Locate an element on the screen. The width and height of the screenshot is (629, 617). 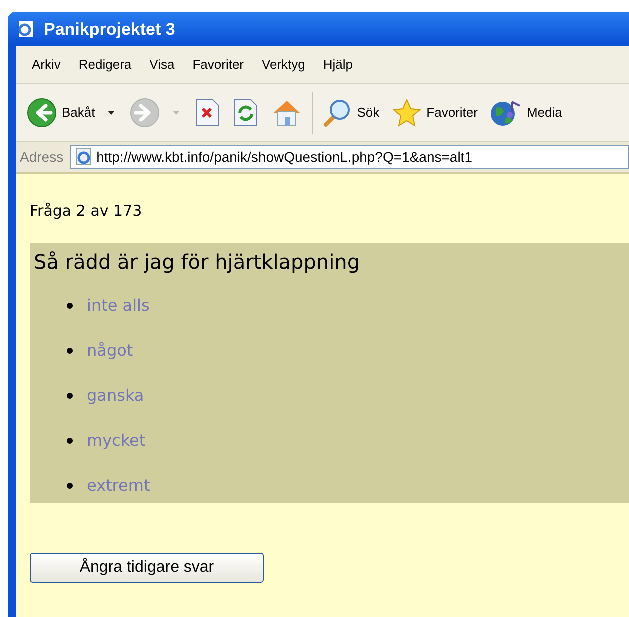
question-heading: Så rädd är jag för hjärtklappning is located at coordinates (197, 262).